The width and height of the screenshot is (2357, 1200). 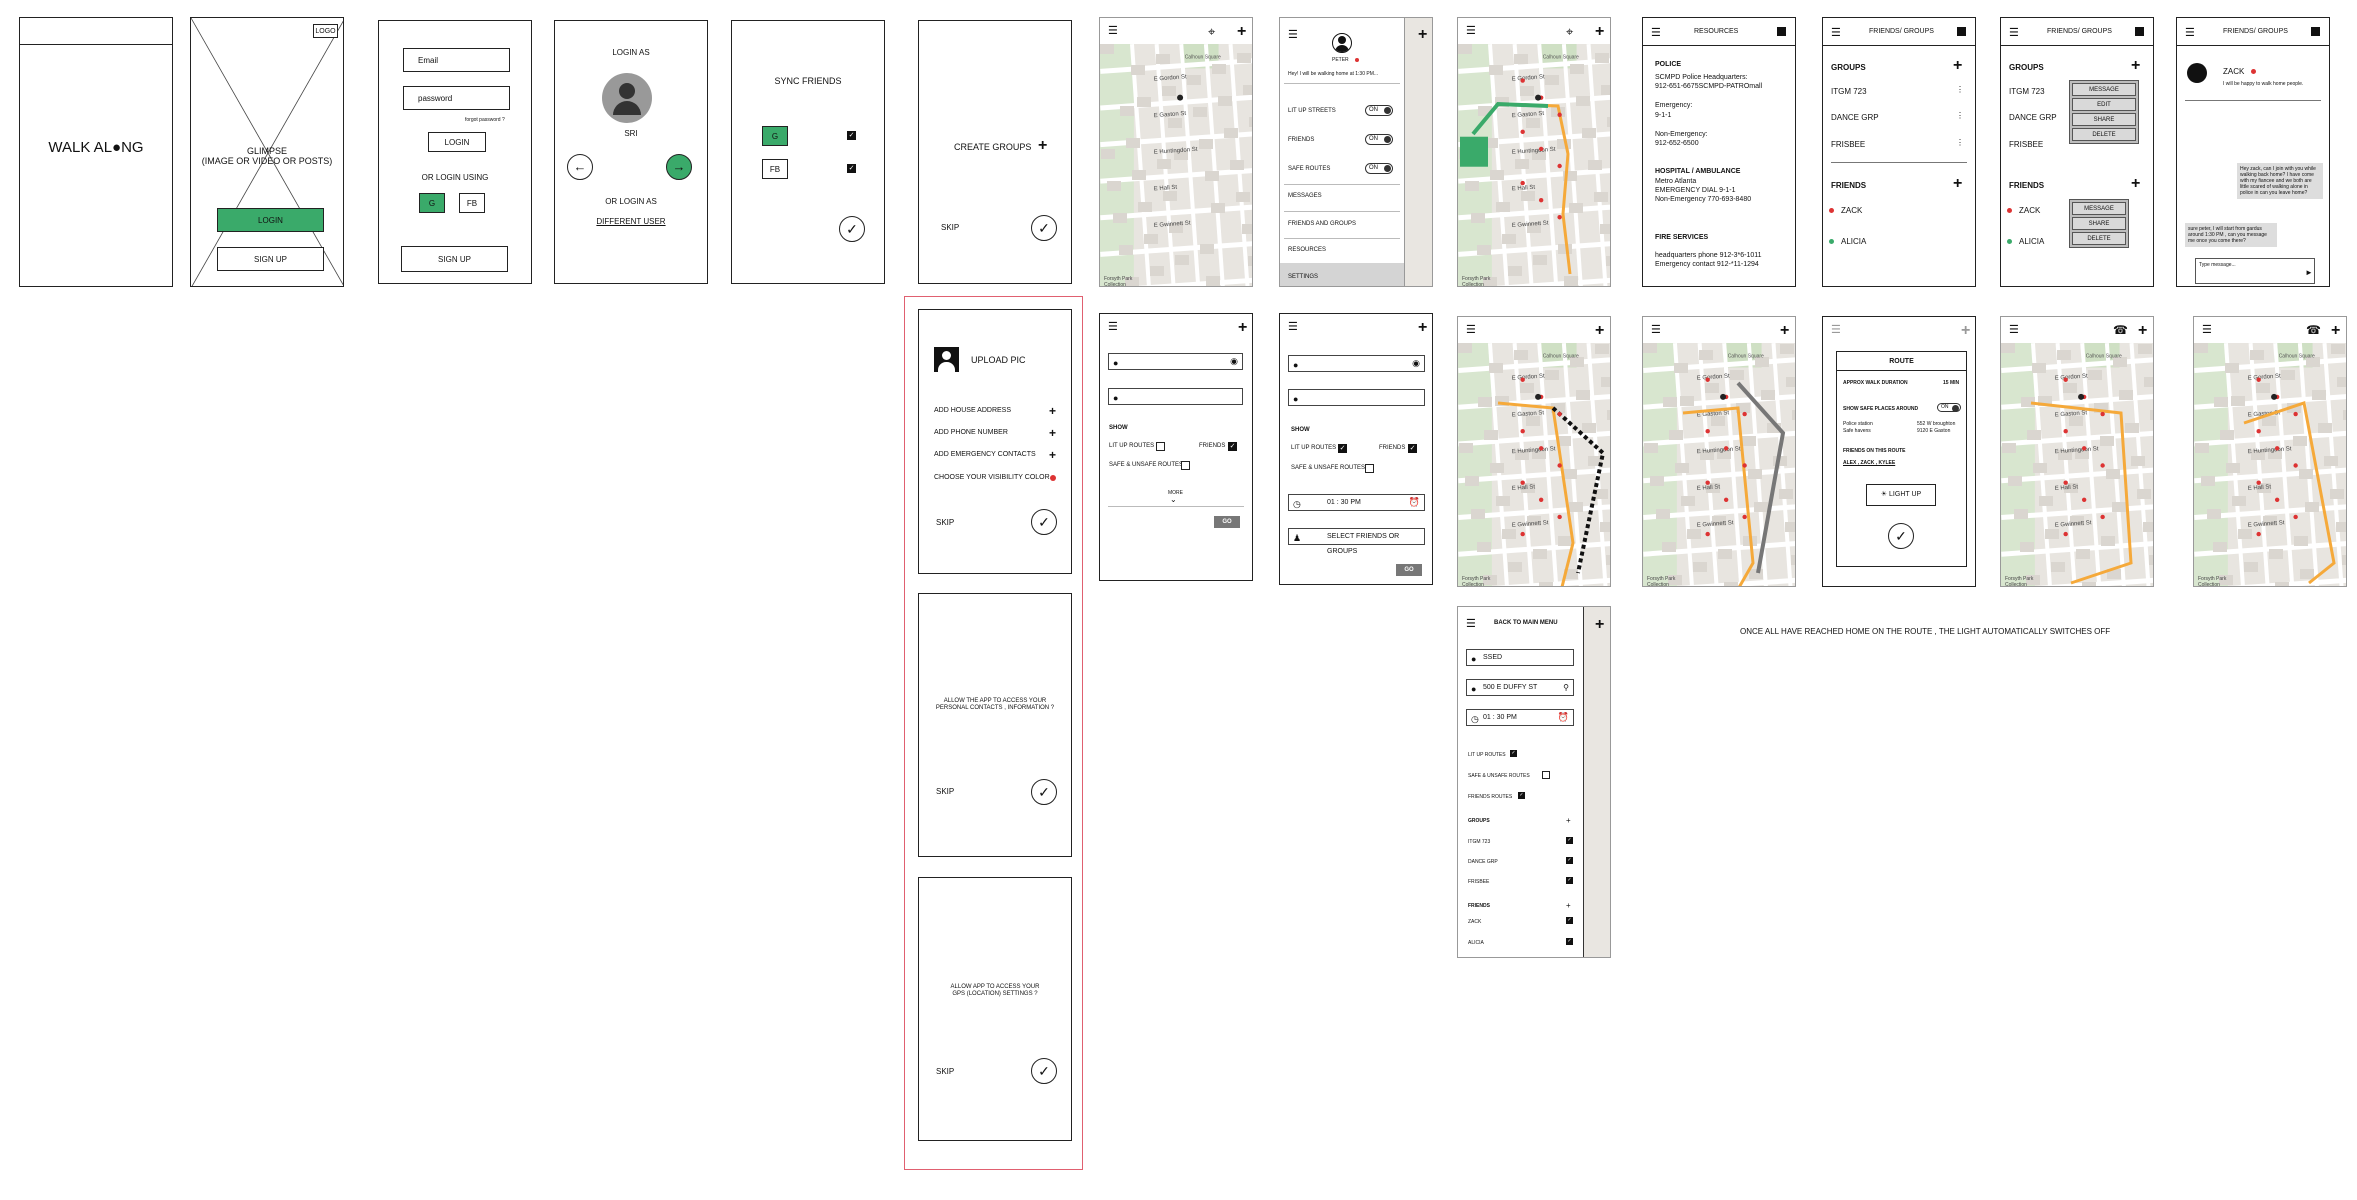 I want to click on google-checkbox: ✓, so click(x=851, y=135).